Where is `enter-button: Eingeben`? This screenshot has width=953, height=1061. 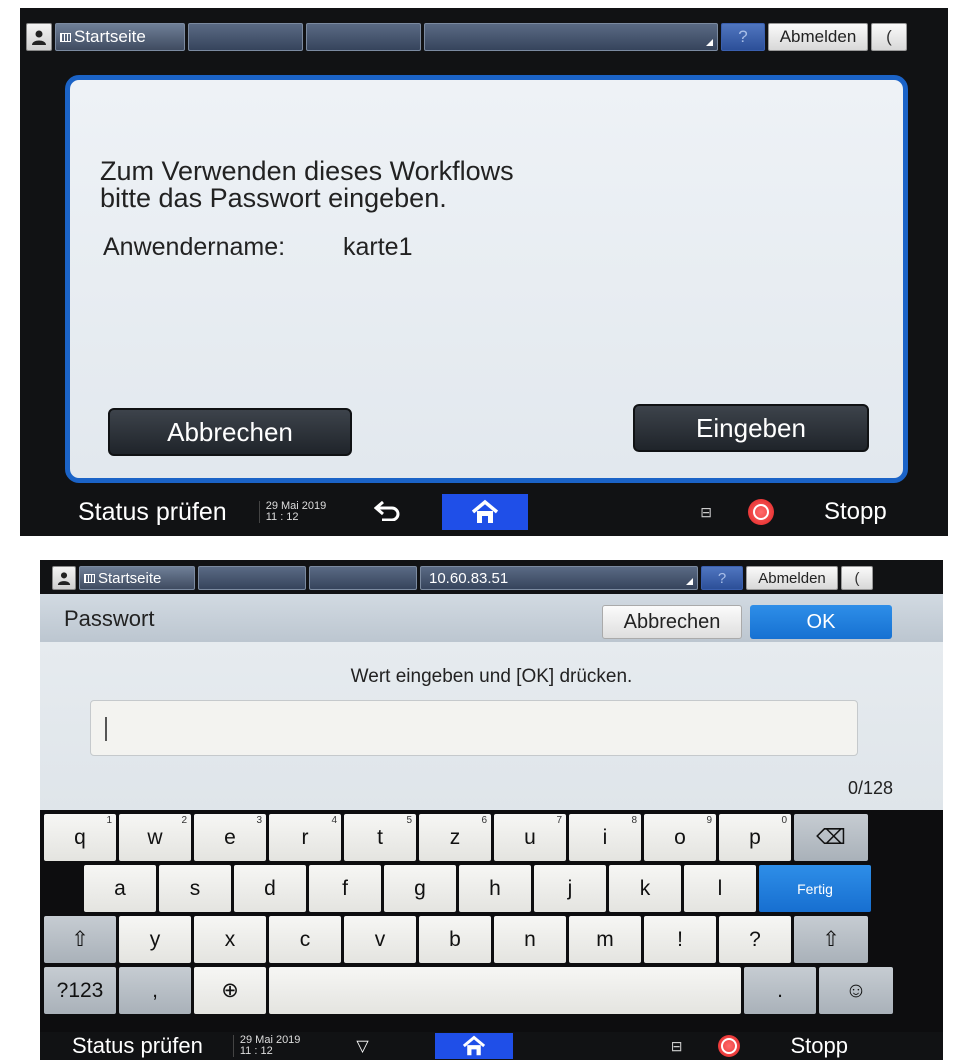
enter-button: Eingeben is located at coordinates (751, 428).